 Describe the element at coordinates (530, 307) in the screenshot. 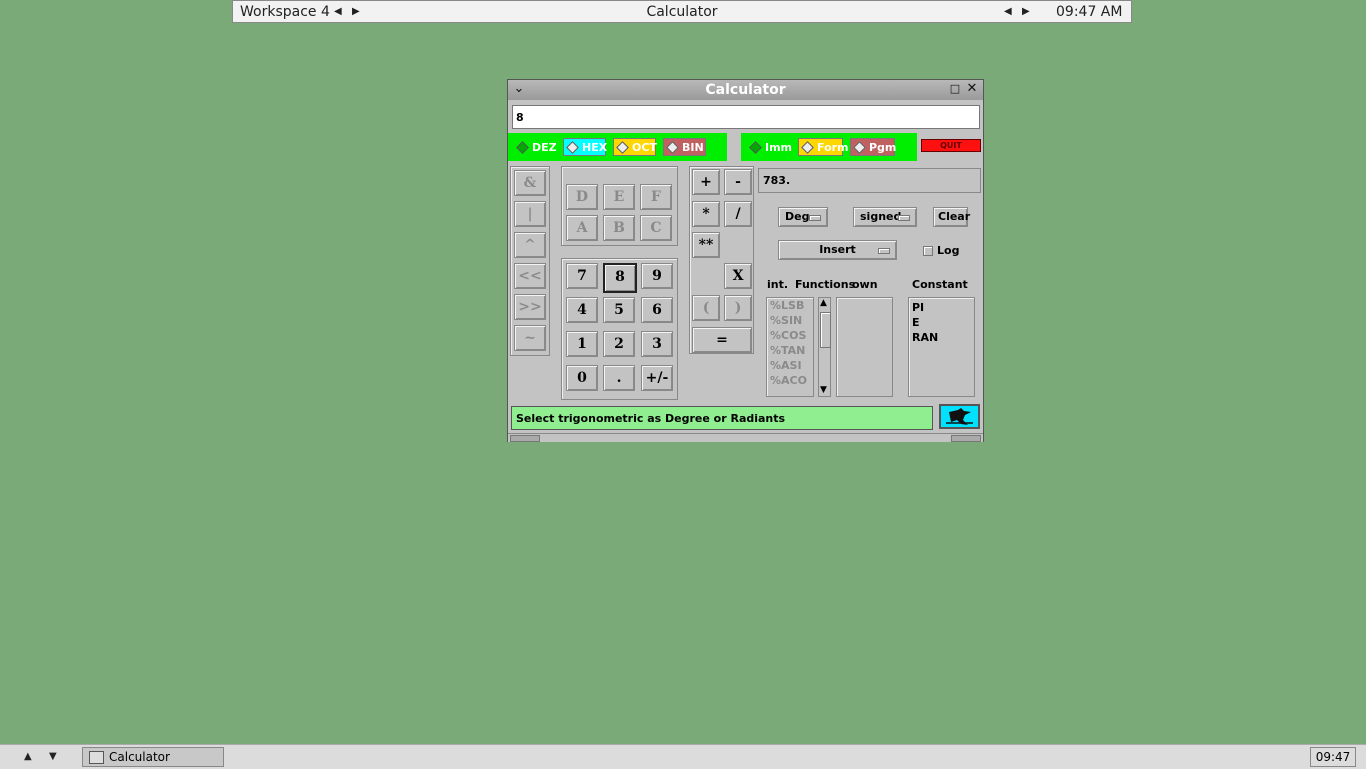

I see `shift-right-button: >>` at that location.